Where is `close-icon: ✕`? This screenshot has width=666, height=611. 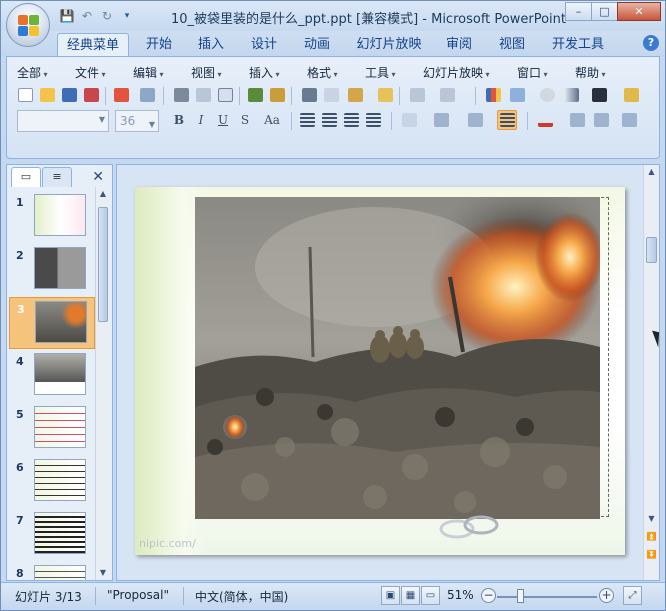
close-icon: ✕ is located at coordinates (98, 177).